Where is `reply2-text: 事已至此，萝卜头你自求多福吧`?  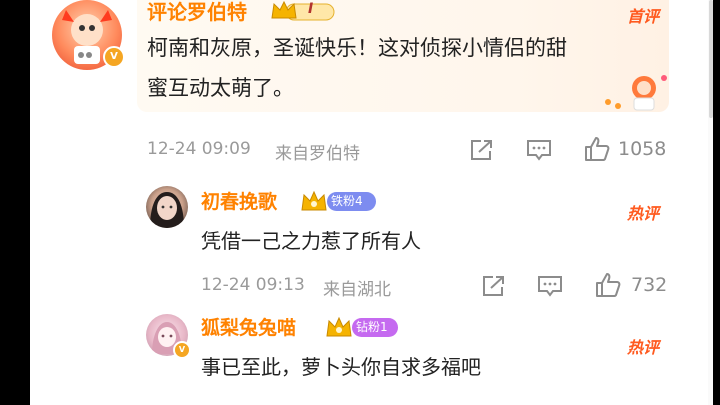 reply2-text: 事已至此，萝卜头你自求多福吧 is located at coordinates (341, 367).